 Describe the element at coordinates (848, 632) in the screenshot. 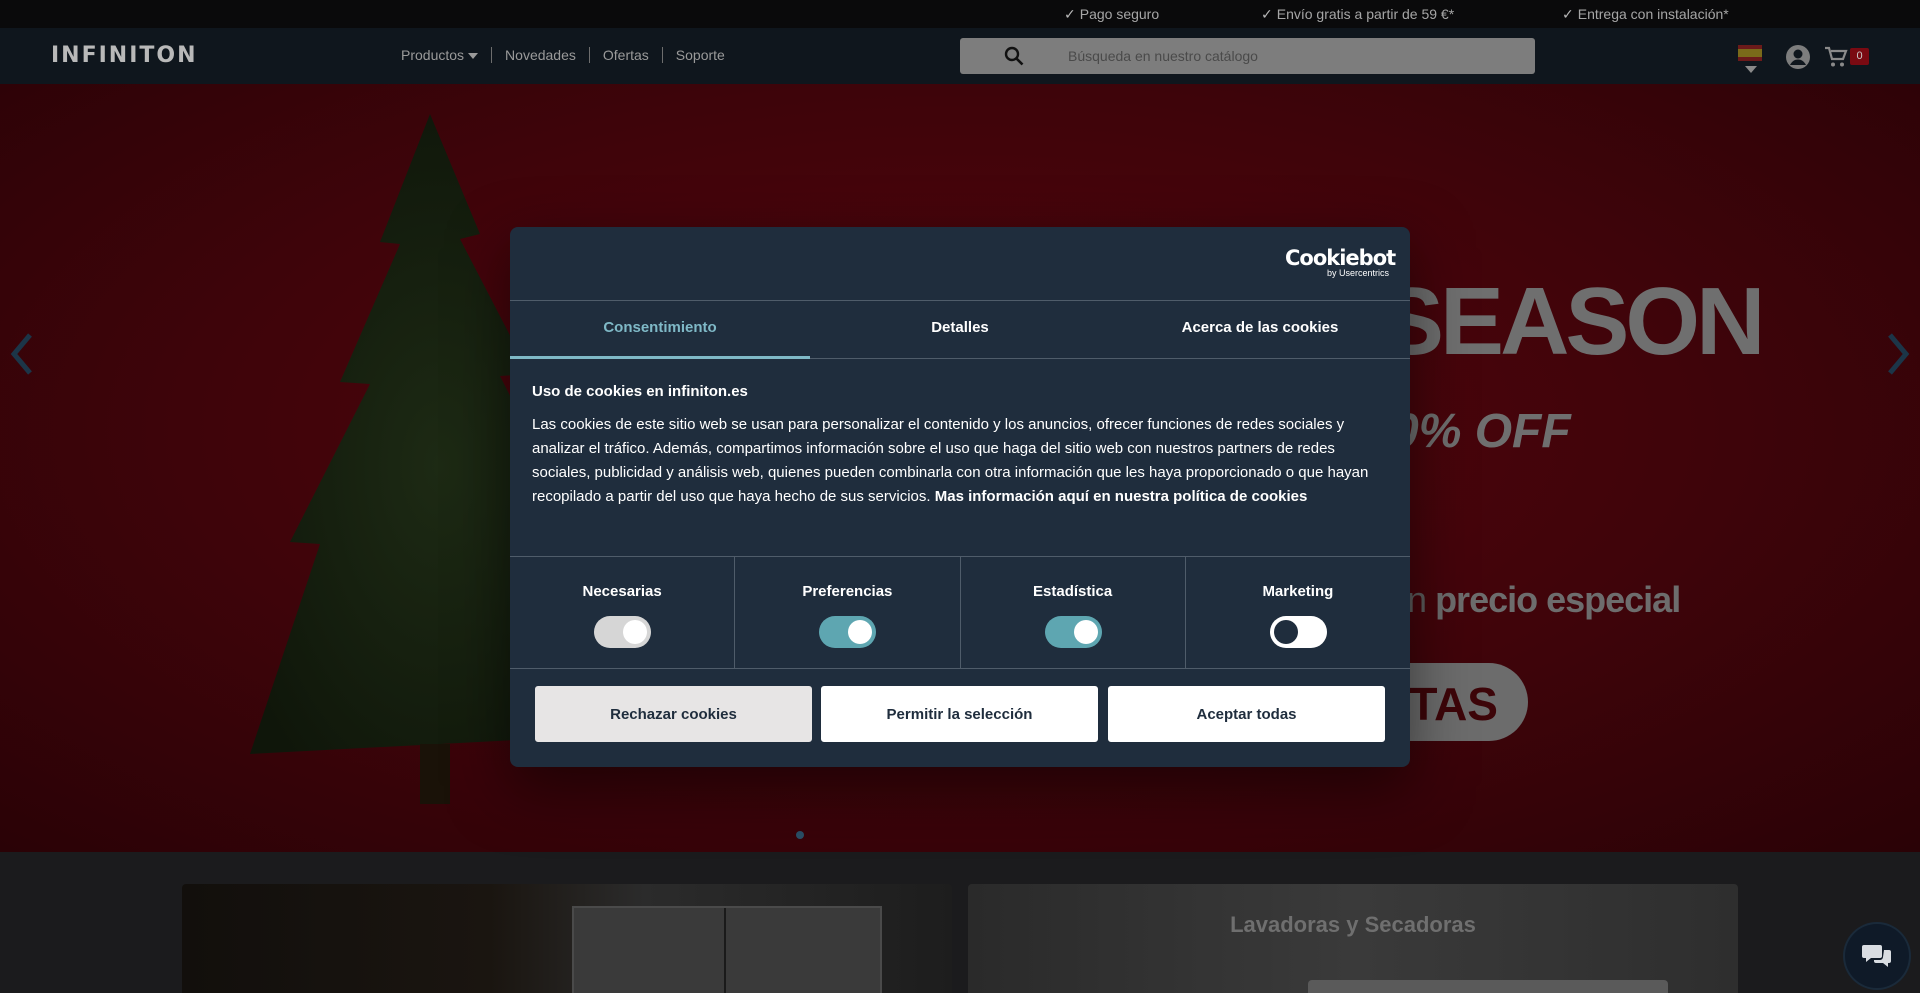

I see `toggle-preferencias` at that location.